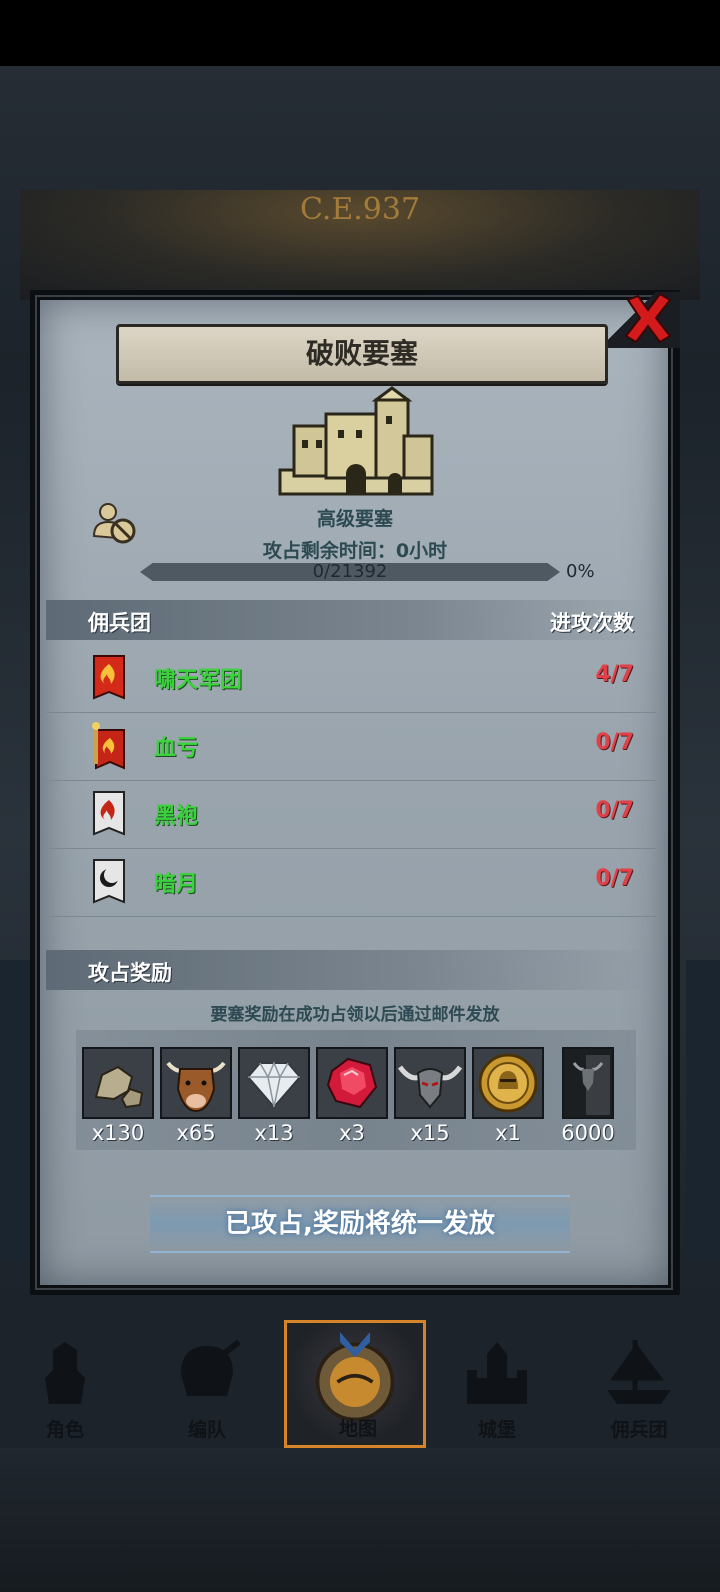 This screenshot has height=1592, width=720. I want to click on nav-label: 地图, so click(357, 1429).